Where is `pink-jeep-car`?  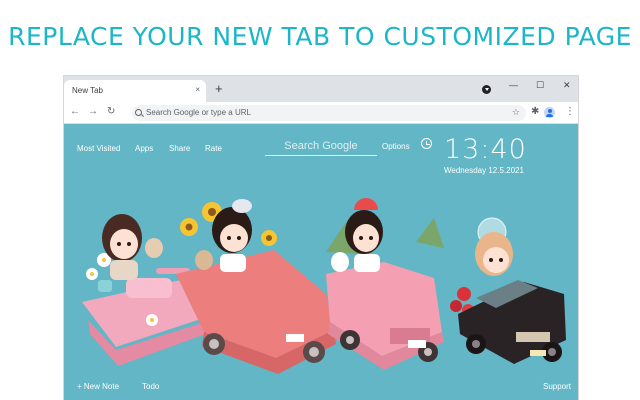
pink-jeep-car is located at coordinates (385, 284).